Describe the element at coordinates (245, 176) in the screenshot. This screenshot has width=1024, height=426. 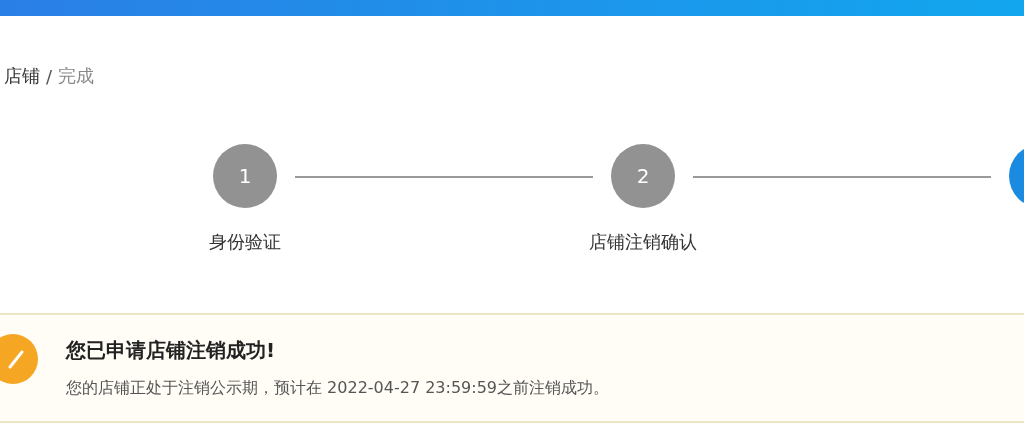
I see `step-number: 1` at that location.